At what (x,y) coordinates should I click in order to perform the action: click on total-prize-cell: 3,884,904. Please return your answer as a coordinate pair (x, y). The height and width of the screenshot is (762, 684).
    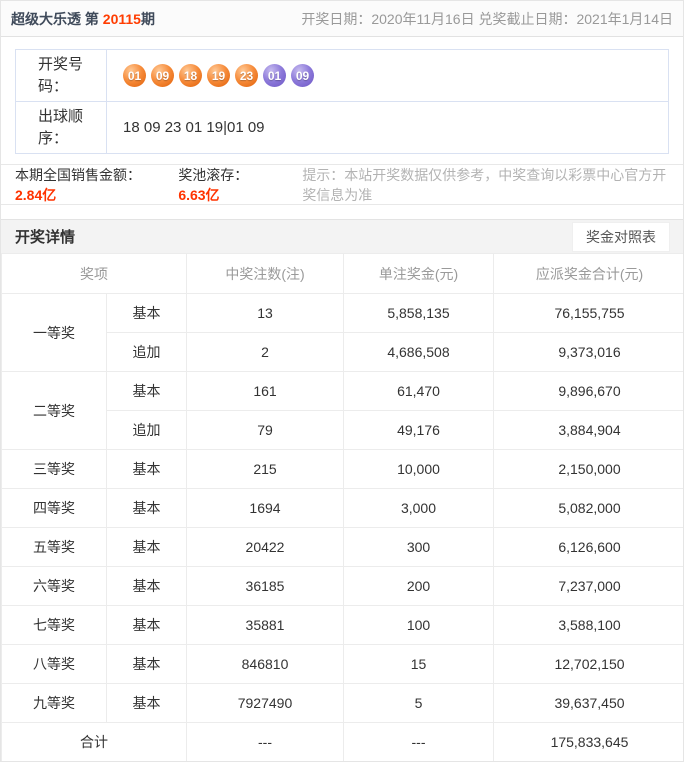
    Looking at the image, I should click on (588, 430).